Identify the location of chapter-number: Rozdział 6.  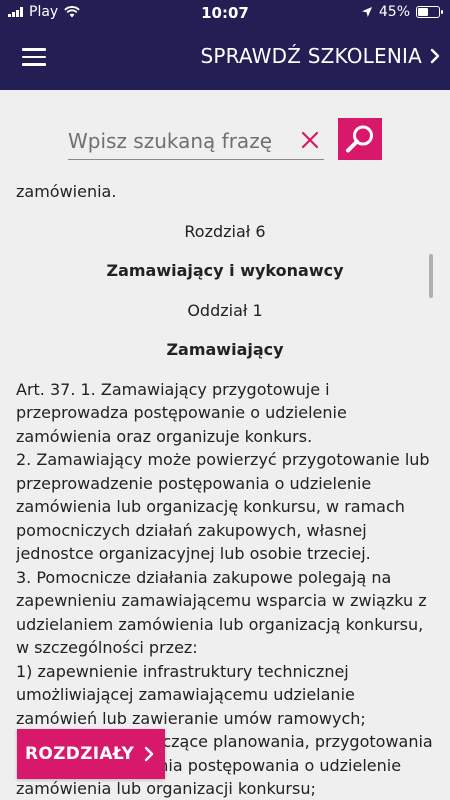
(225, 231).